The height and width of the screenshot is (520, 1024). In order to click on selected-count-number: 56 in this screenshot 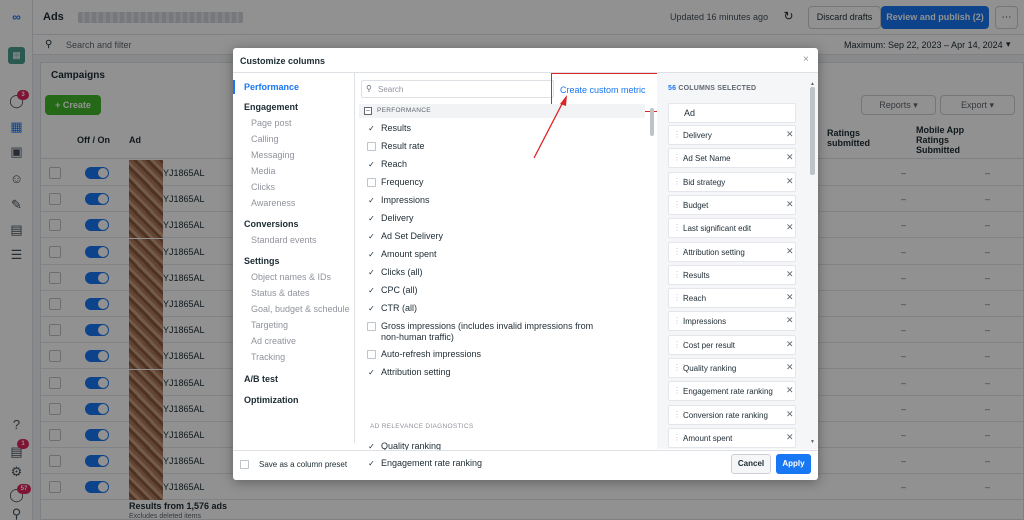, I will do `click(672, 88)`.